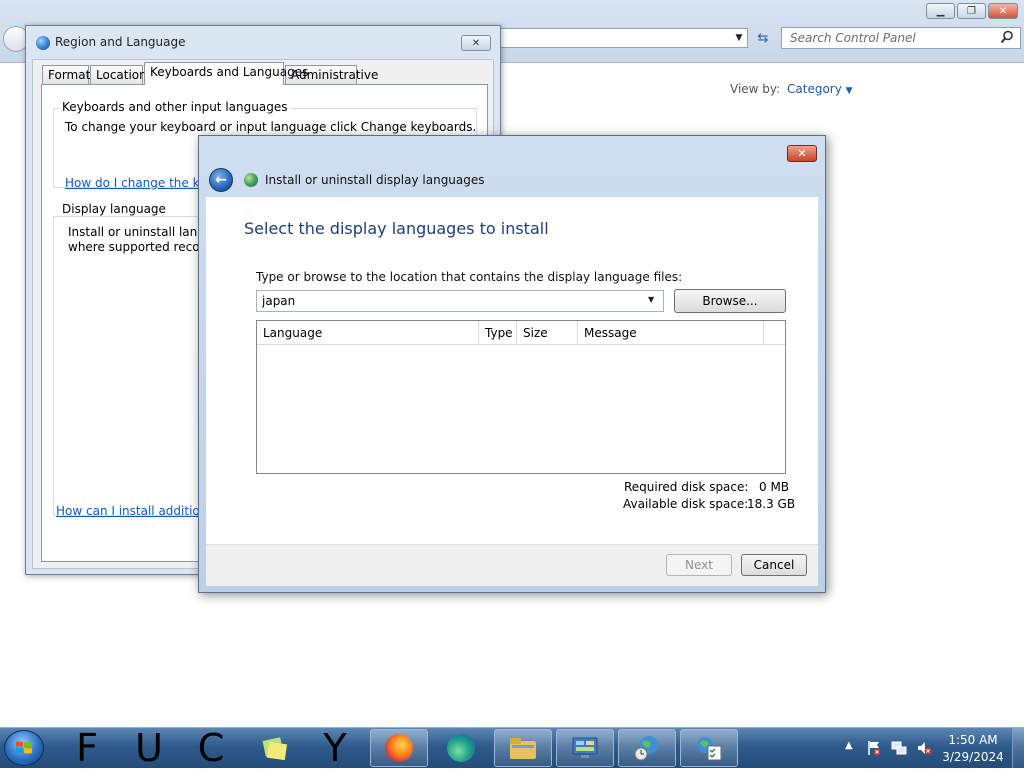  Describe the element at coordinates (973, 757) in the screenshot. I see `clock-date: 3/29/2024` at that location.